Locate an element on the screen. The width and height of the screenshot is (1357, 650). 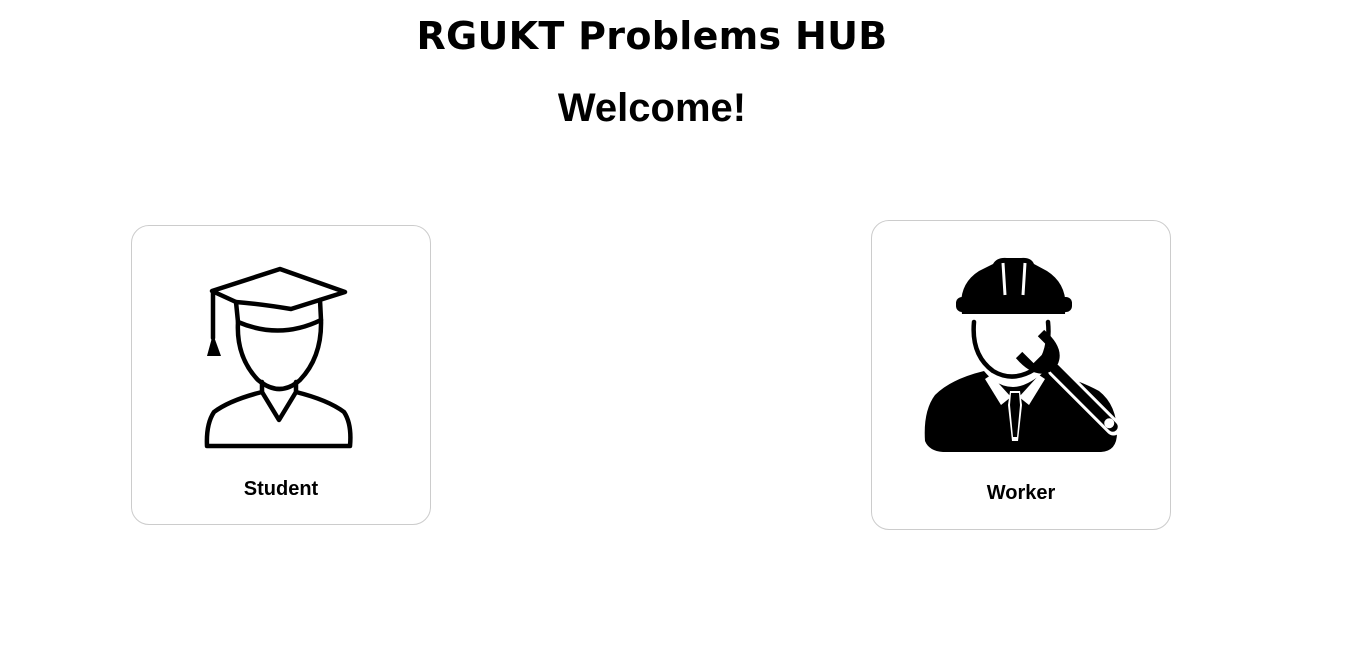
worker-label: Worker is located at coordinates (1021, 493).